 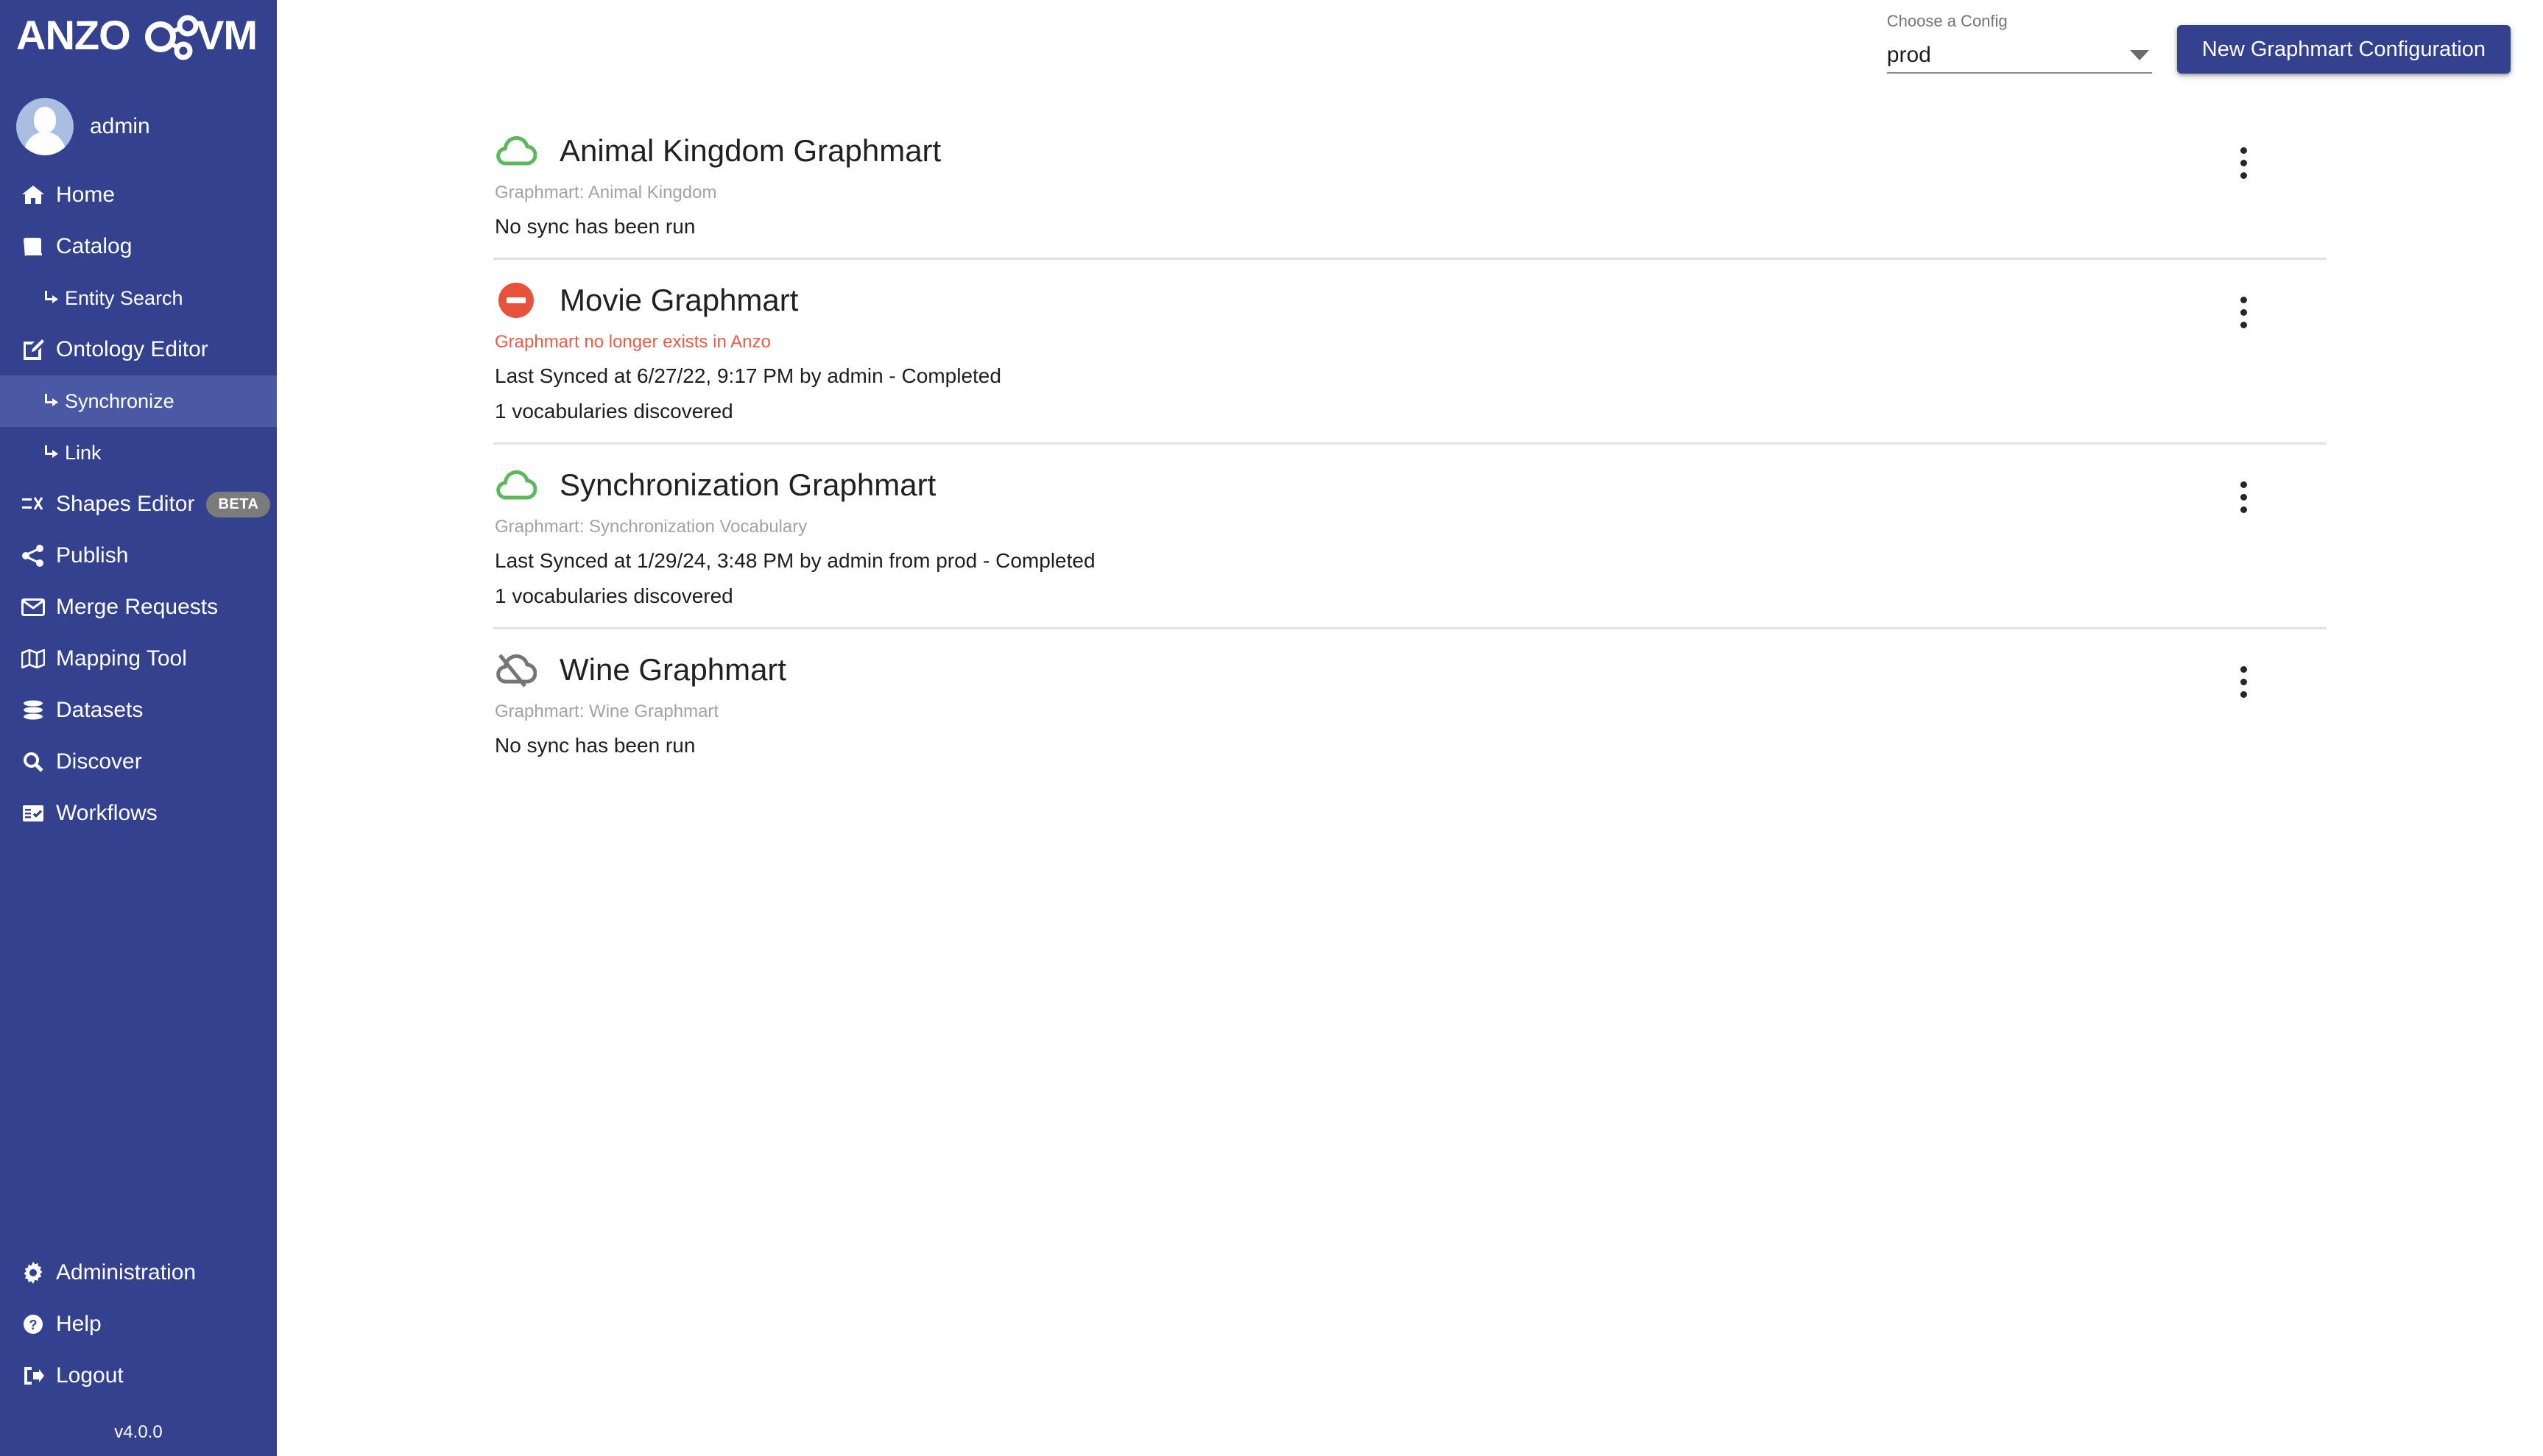 I want to click on graphmart-row: Synchronization Graphmart Graphmart, so click(x=1410, y=537).